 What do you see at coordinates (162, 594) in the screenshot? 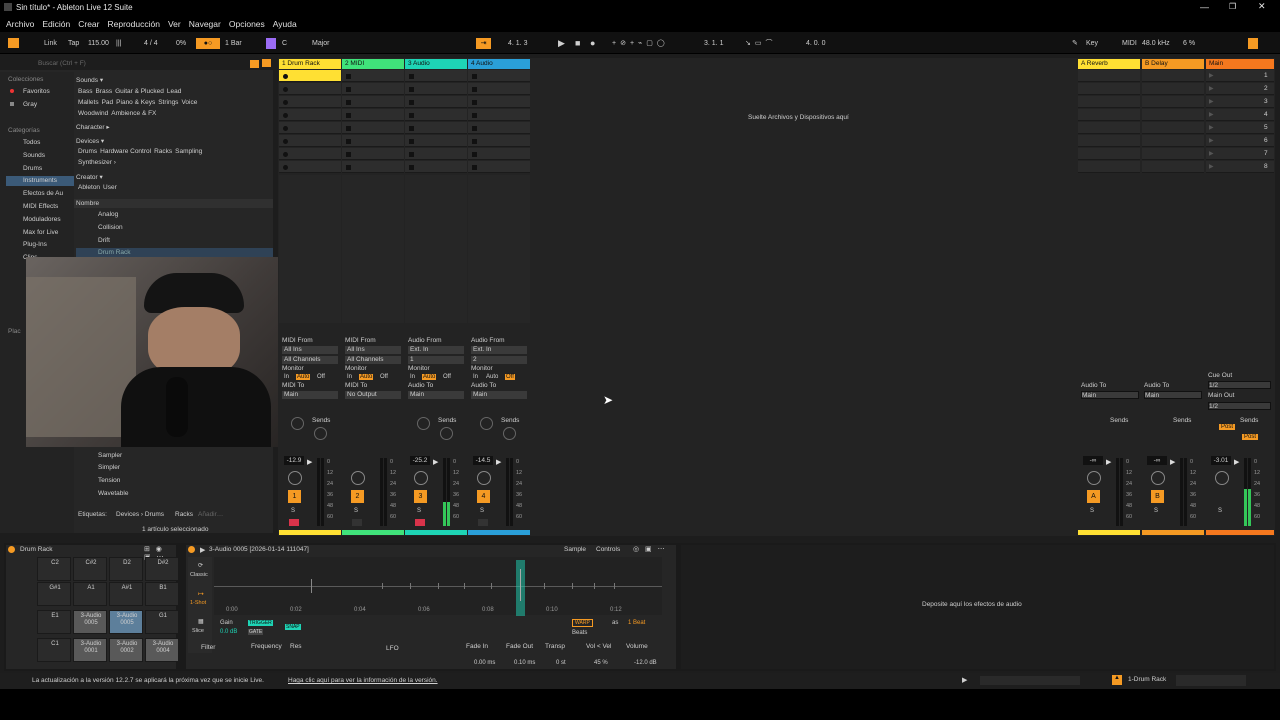
I see `drum-pad: B1` at bounding box center [162, 594].